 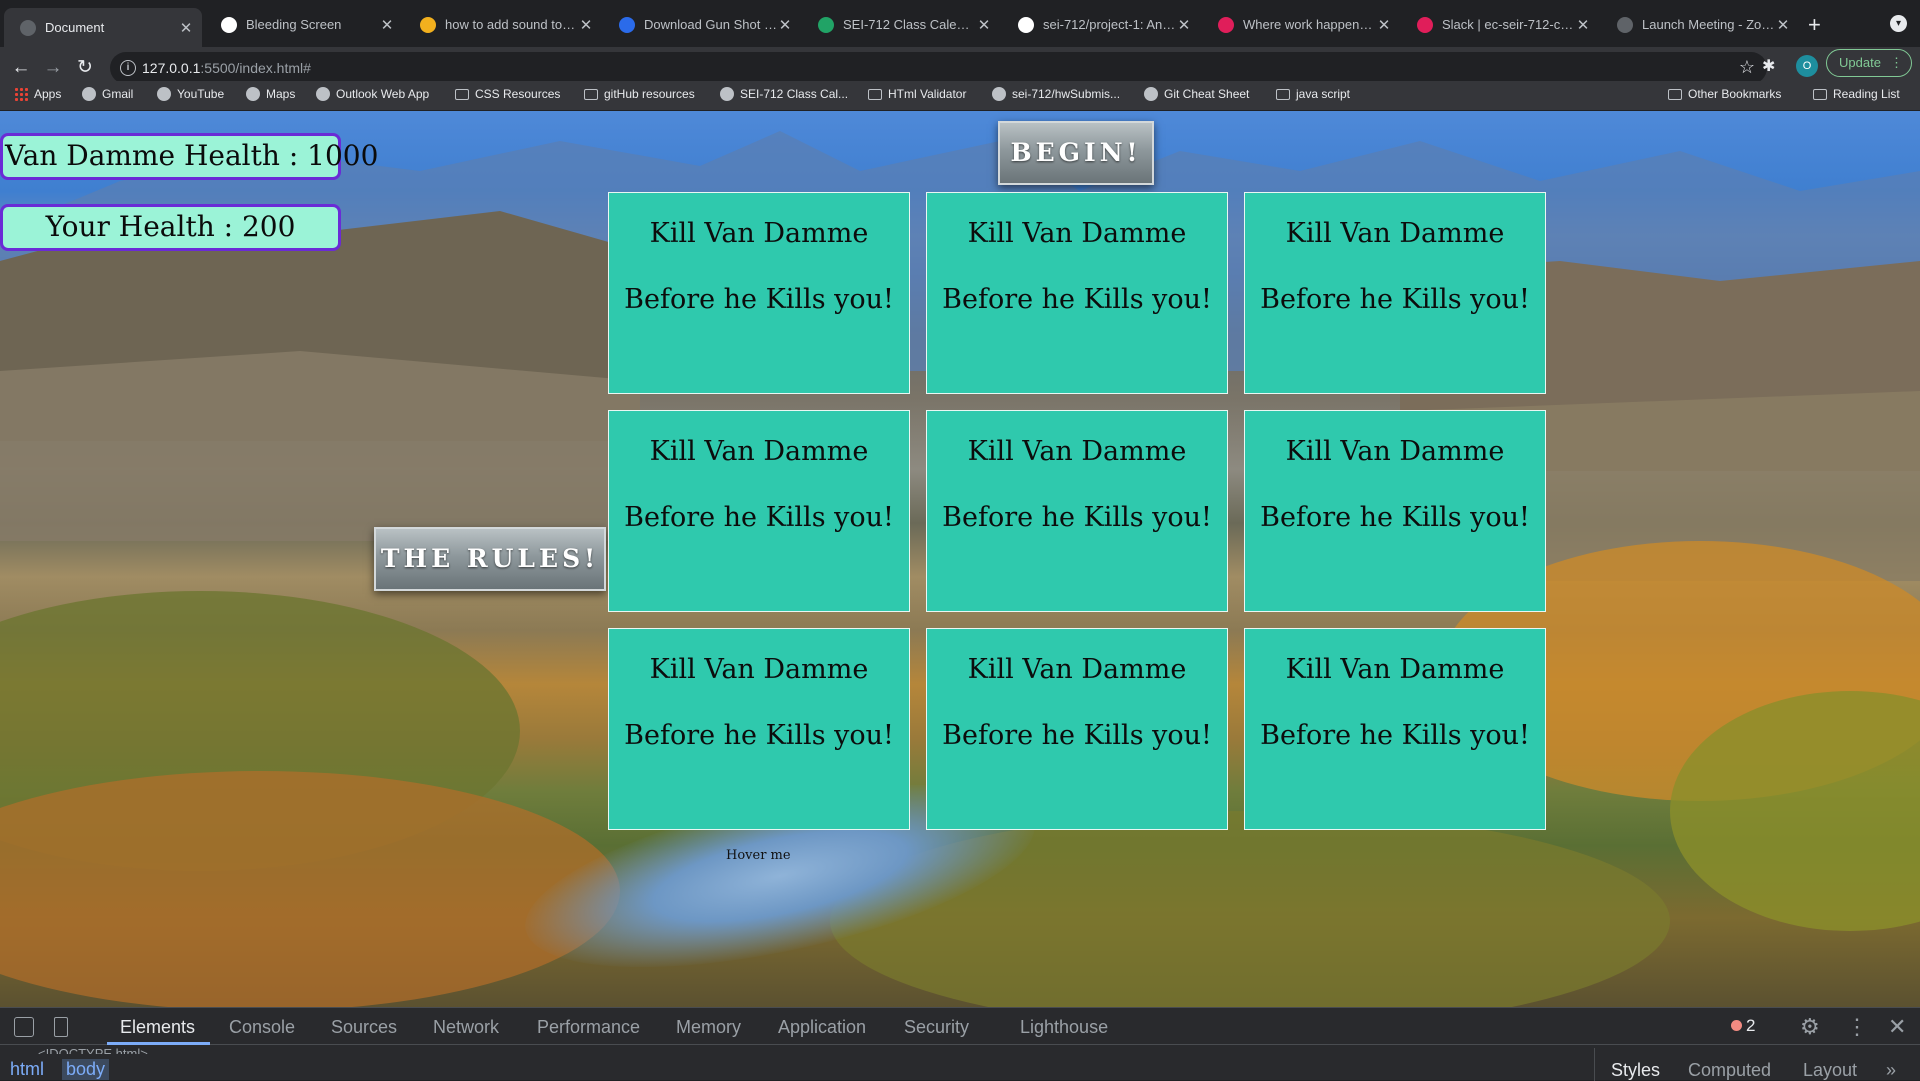 I want to click on reload-icon: ↻, so click(x=85, y=68).